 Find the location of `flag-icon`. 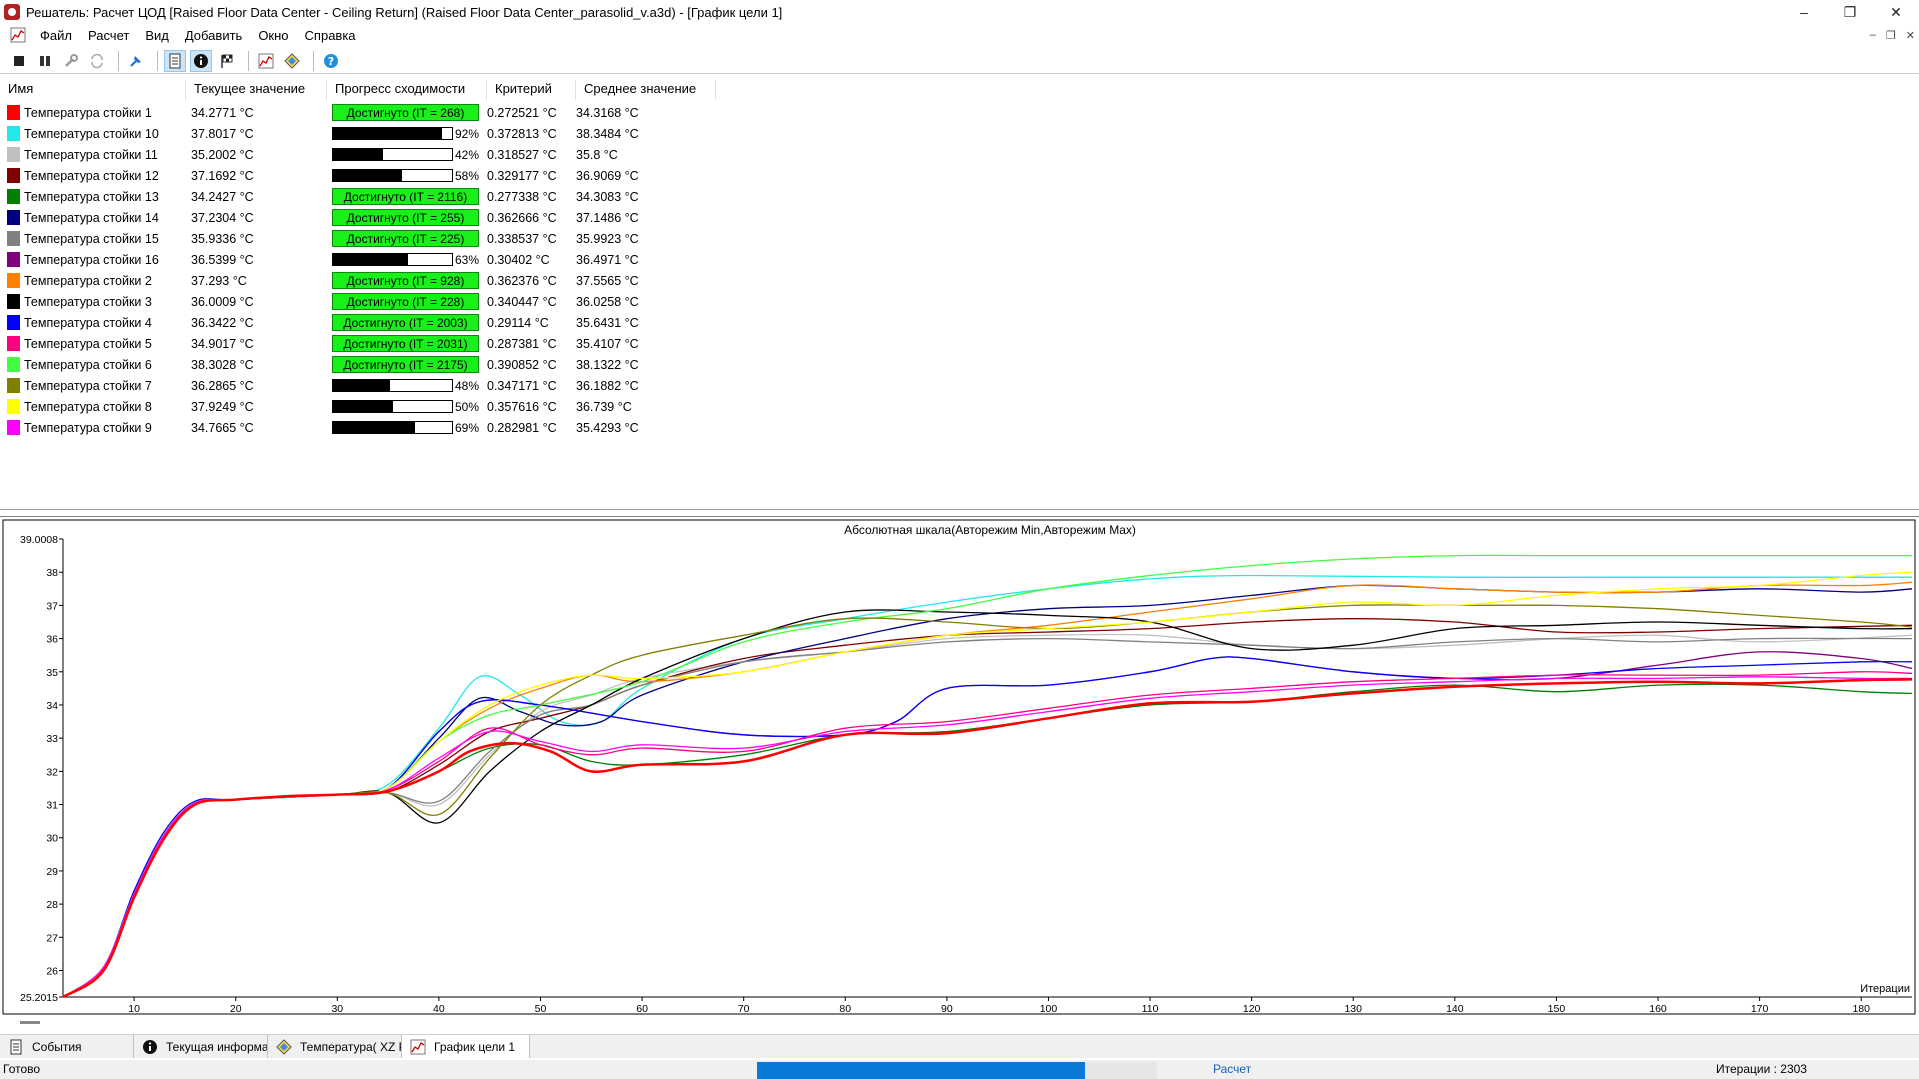

flag-icon is located at coordinates (227, 61).